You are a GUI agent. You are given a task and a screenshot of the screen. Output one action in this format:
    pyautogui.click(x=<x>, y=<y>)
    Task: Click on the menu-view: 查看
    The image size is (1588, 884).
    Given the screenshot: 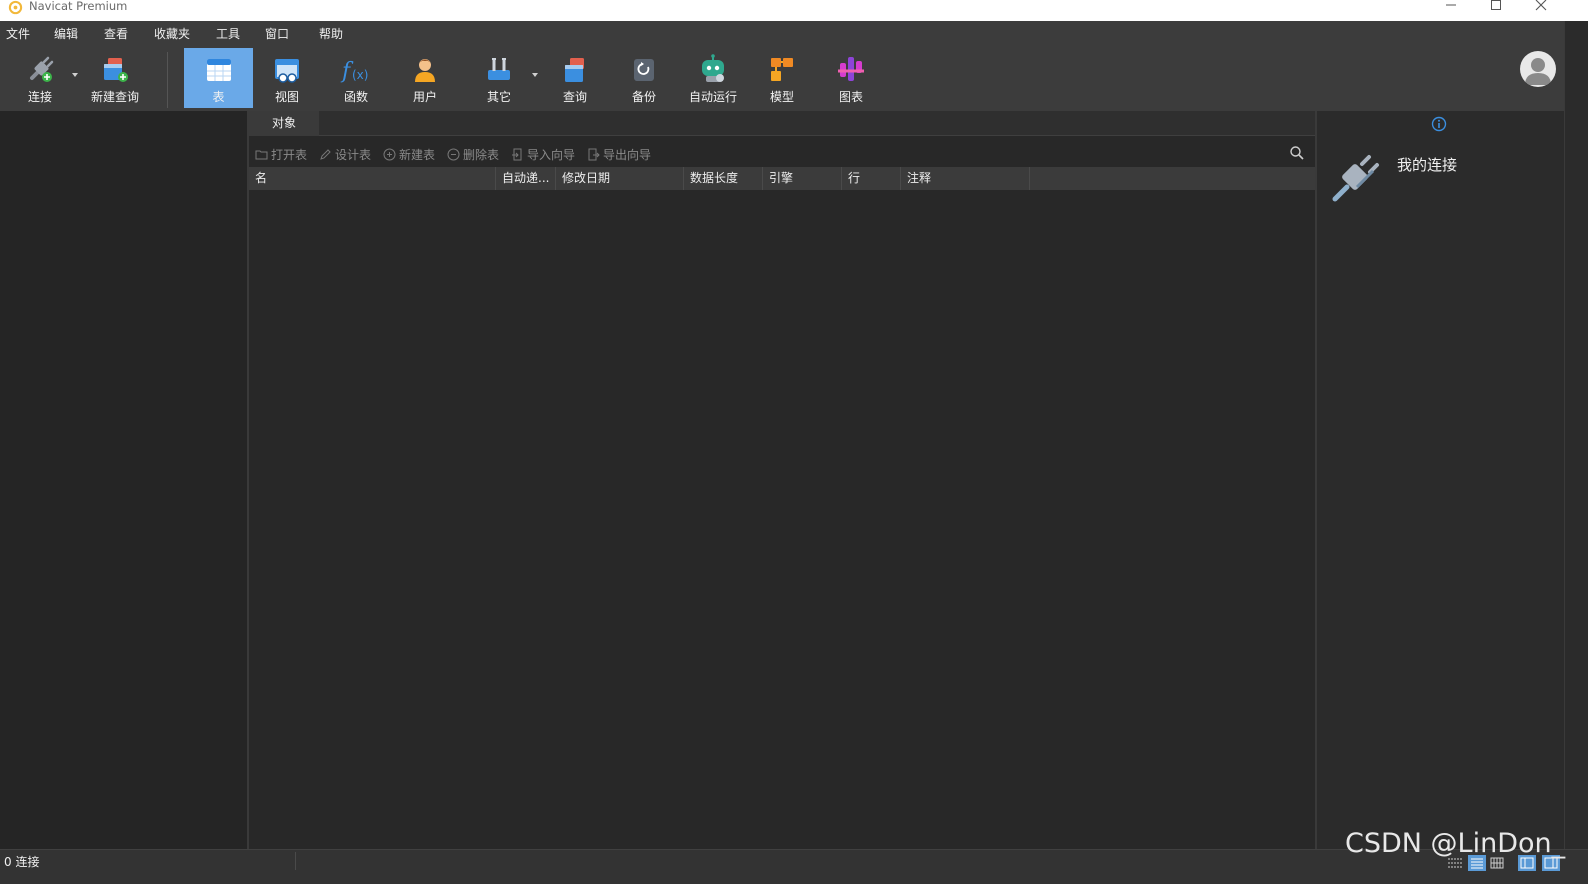 What is the action you would take?
    pyautogui.click(x=116, y=34)
    